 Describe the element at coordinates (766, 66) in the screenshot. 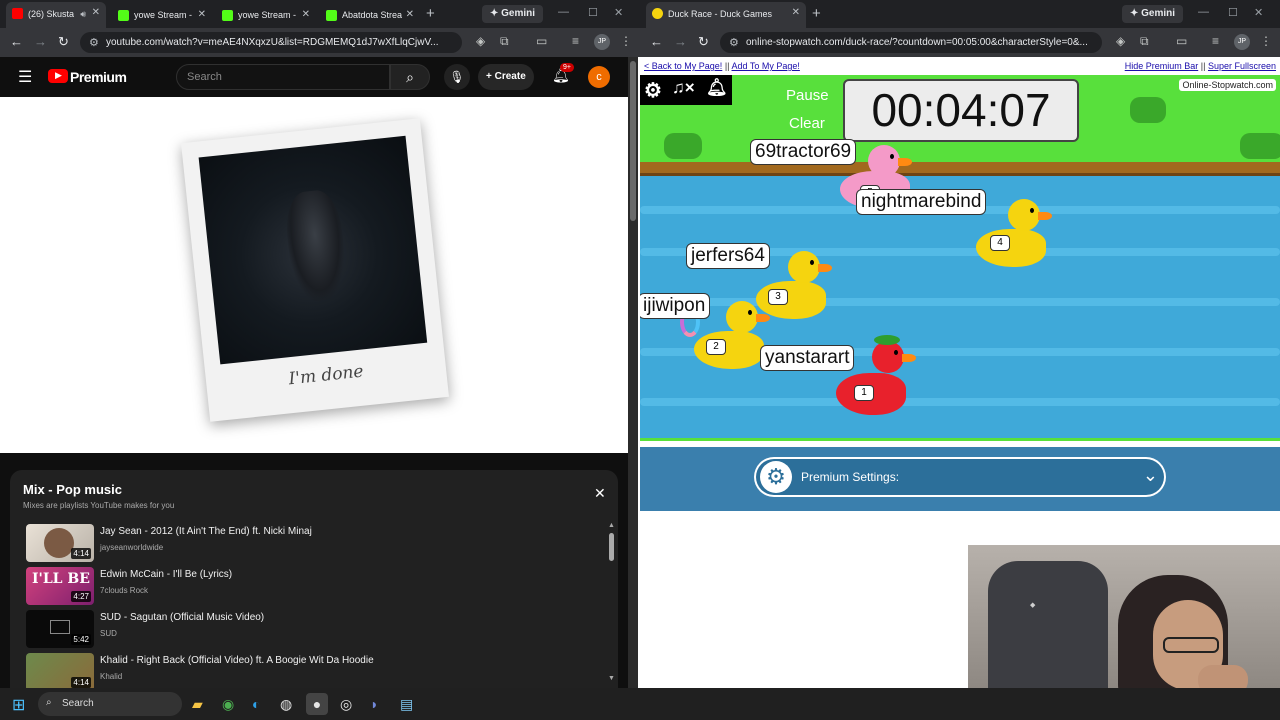

I see `add-to-page-link: Add To My Page!` at that location.